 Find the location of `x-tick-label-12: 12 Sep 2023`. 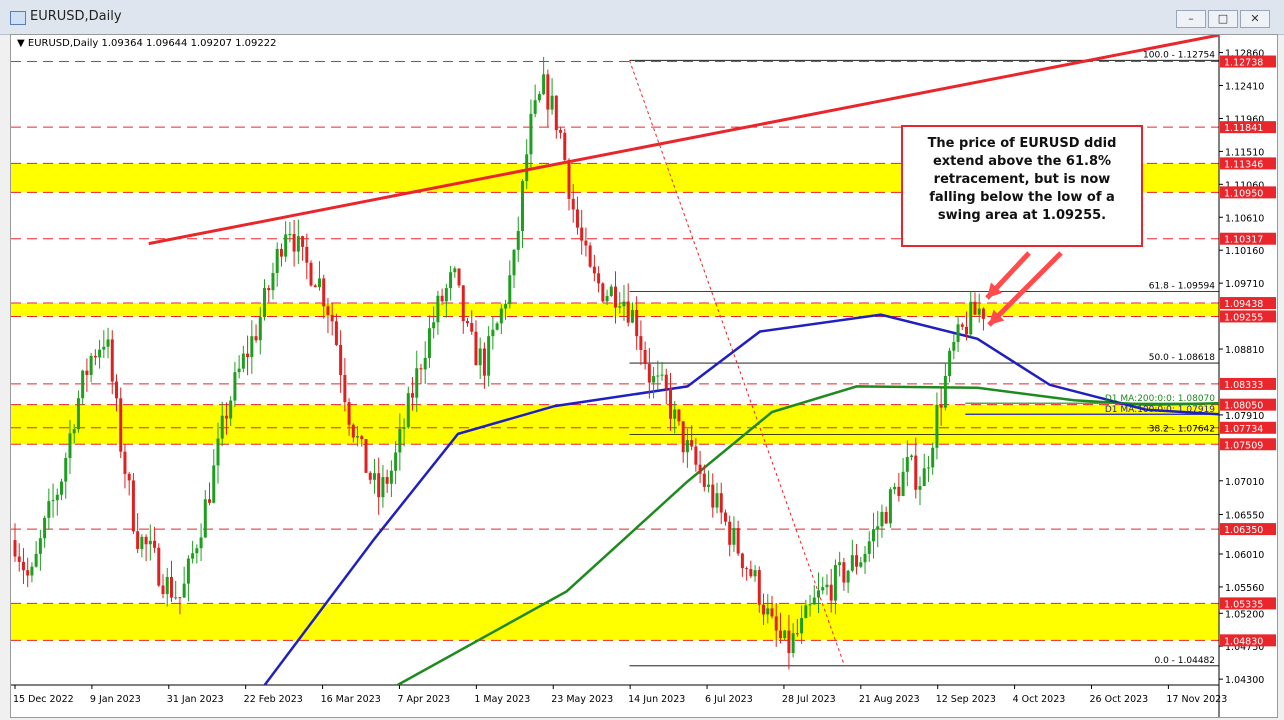

x-tick-label-12: 12 Sep 2023 is located at coordinates (966, 699).